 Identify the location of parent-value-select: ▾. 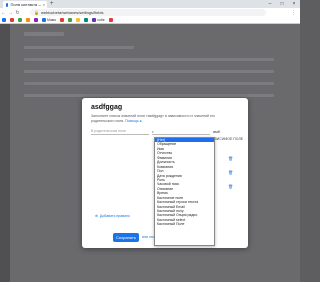
(181, 132).